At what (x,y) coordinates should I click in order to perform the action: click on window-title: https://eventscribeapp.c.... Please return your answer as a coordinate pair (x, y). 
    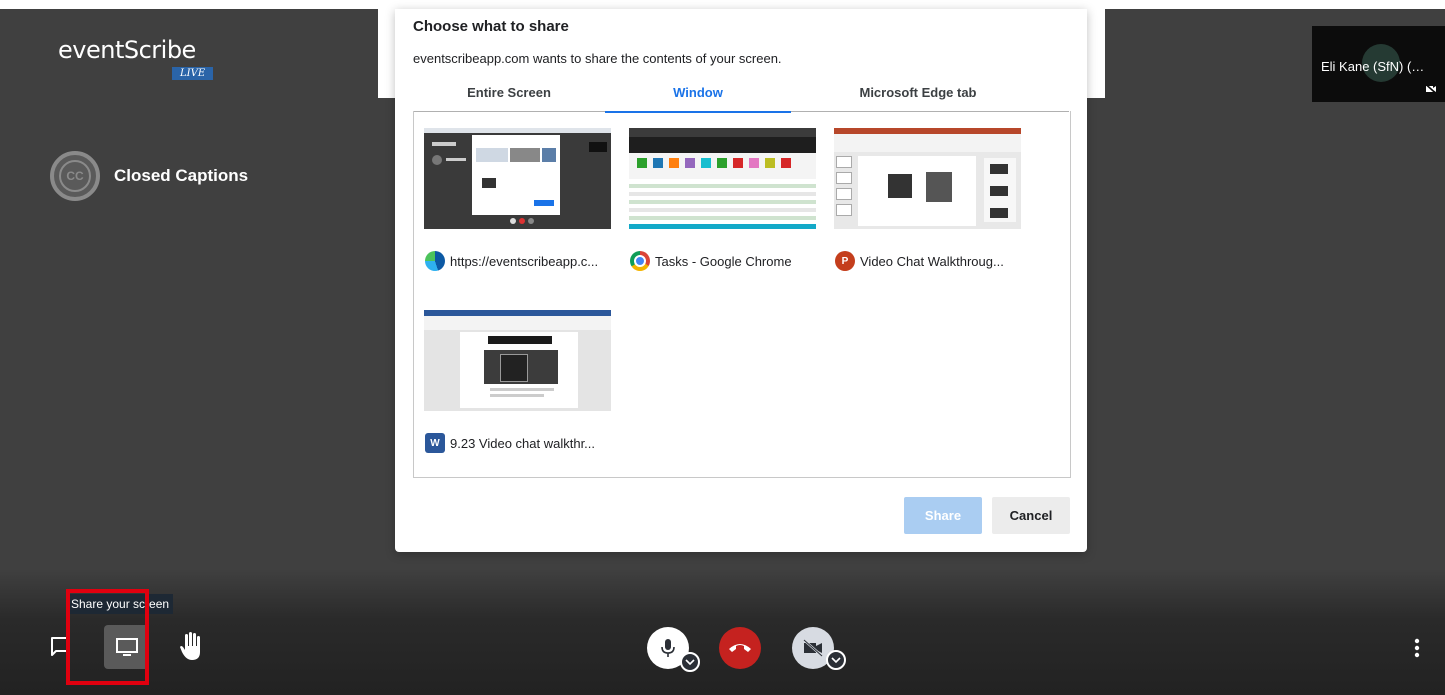
    Looking at the image, I should click on (524, 261).